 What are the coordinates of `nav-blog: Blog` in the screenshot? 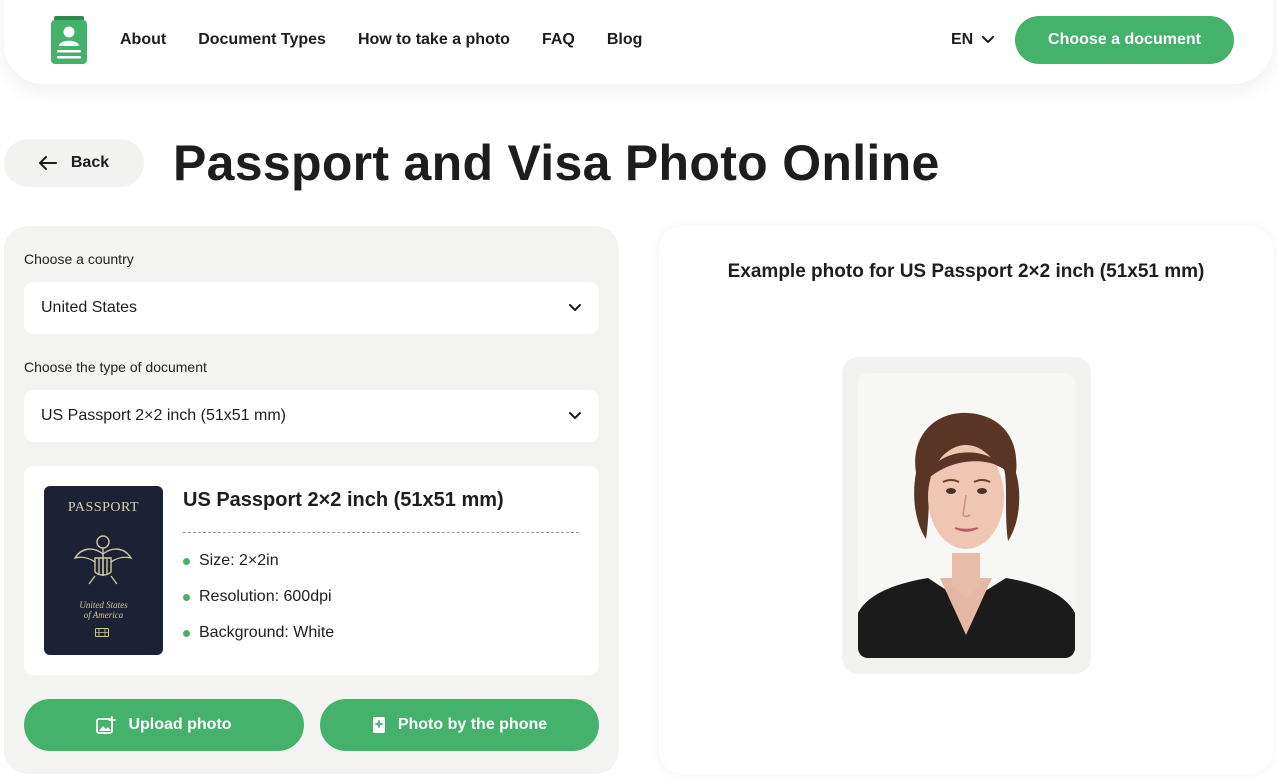 It's located at (625, 40).